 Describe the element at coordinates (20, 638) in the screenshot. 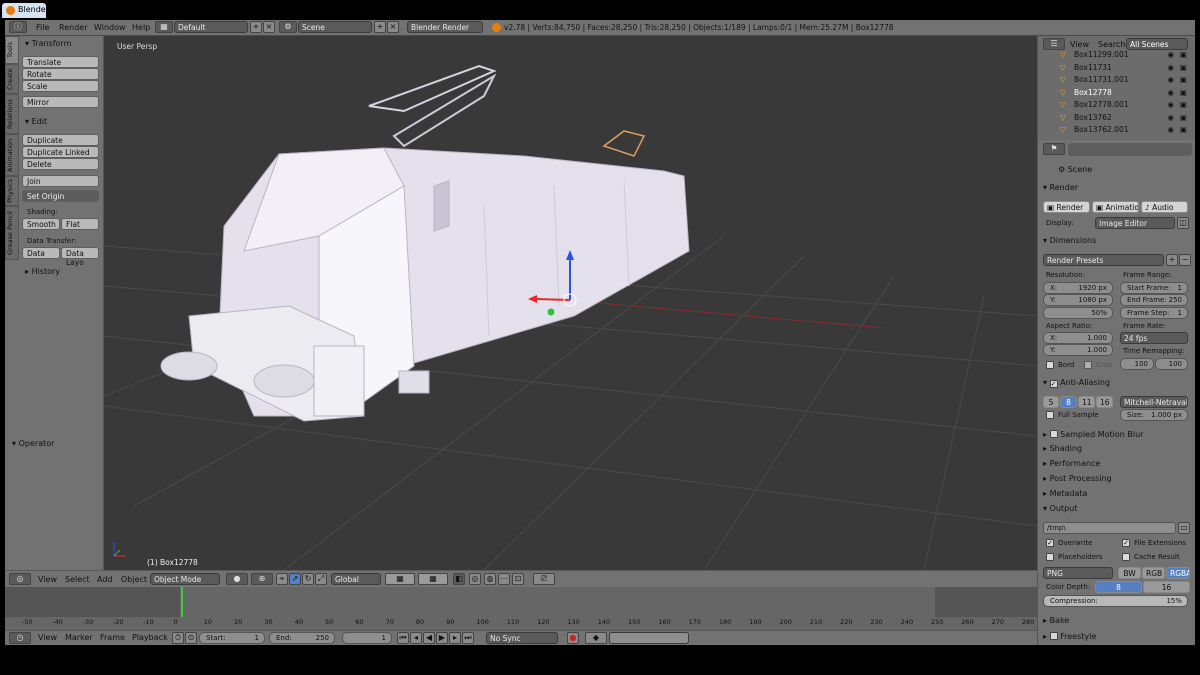

I see `editor-type-timeline-icon: ◷` at that location.